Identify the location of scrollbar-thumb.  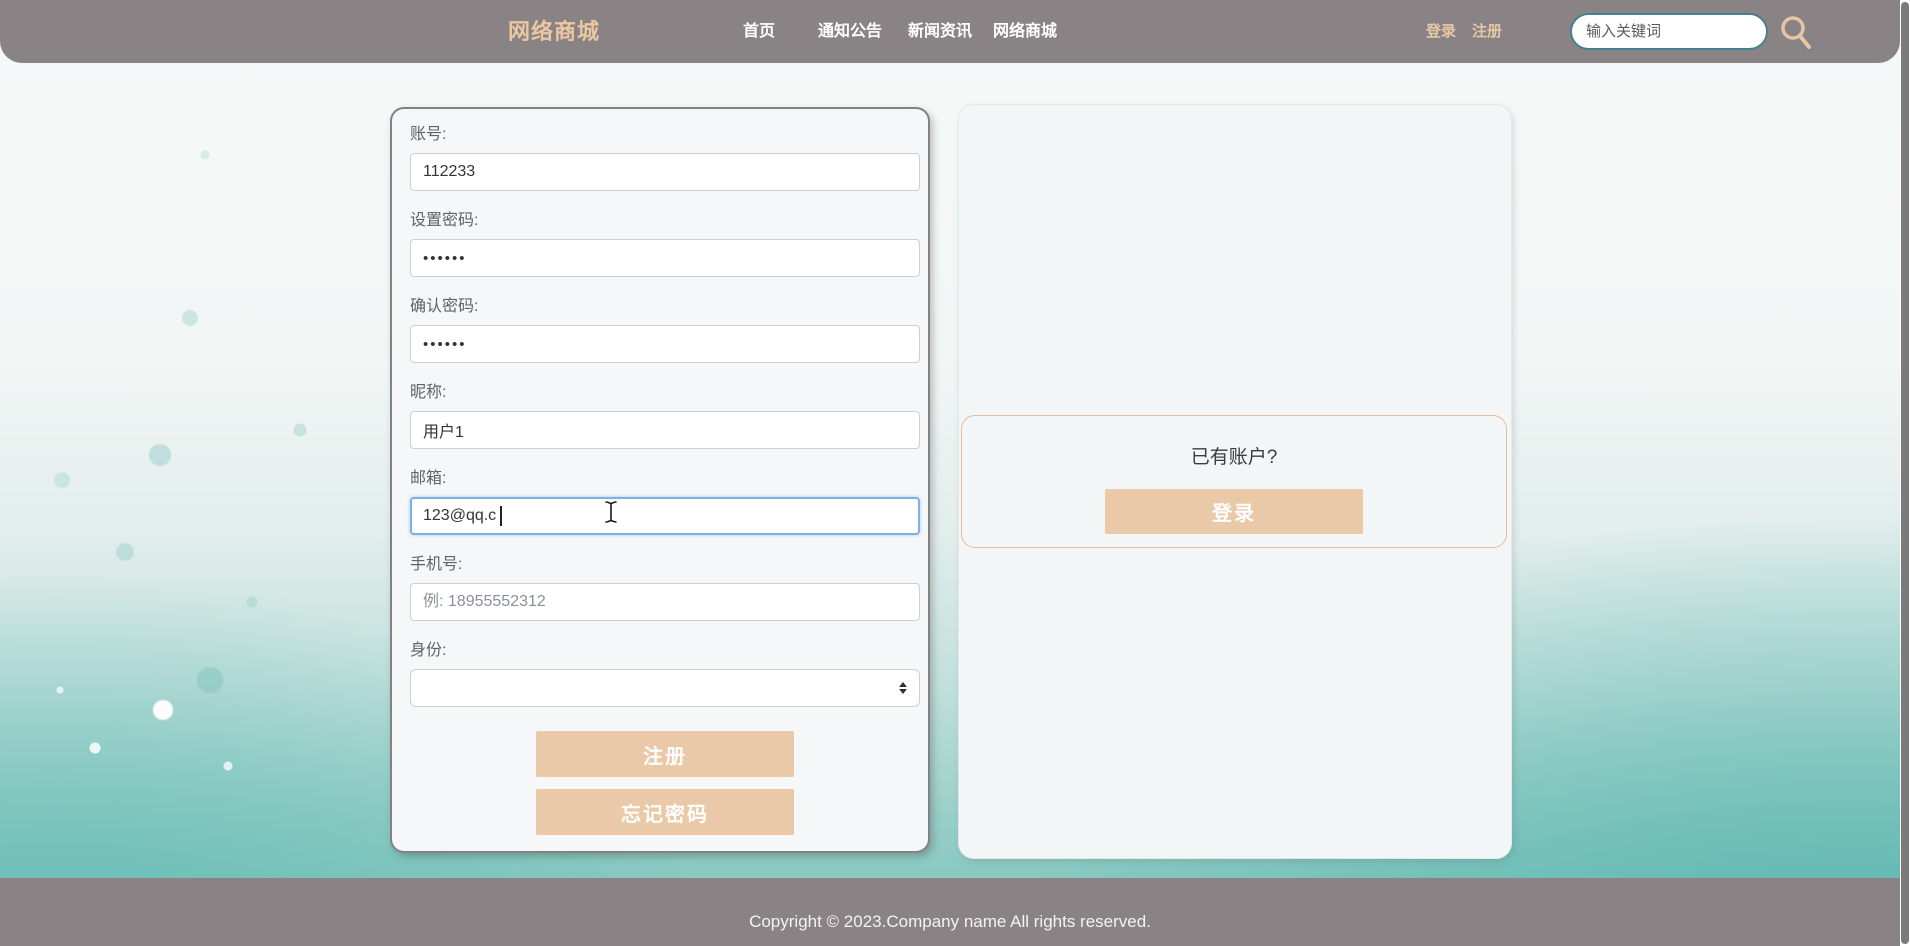
(1905, 473).